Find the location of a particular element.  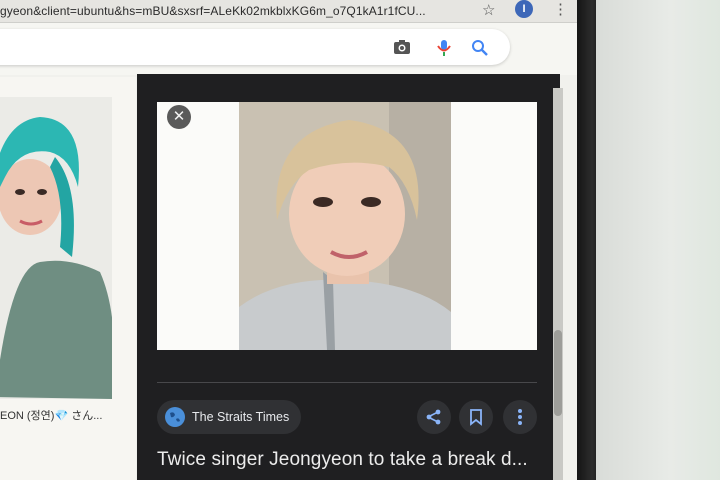

scrollbar is located at coordinates (558, 284).